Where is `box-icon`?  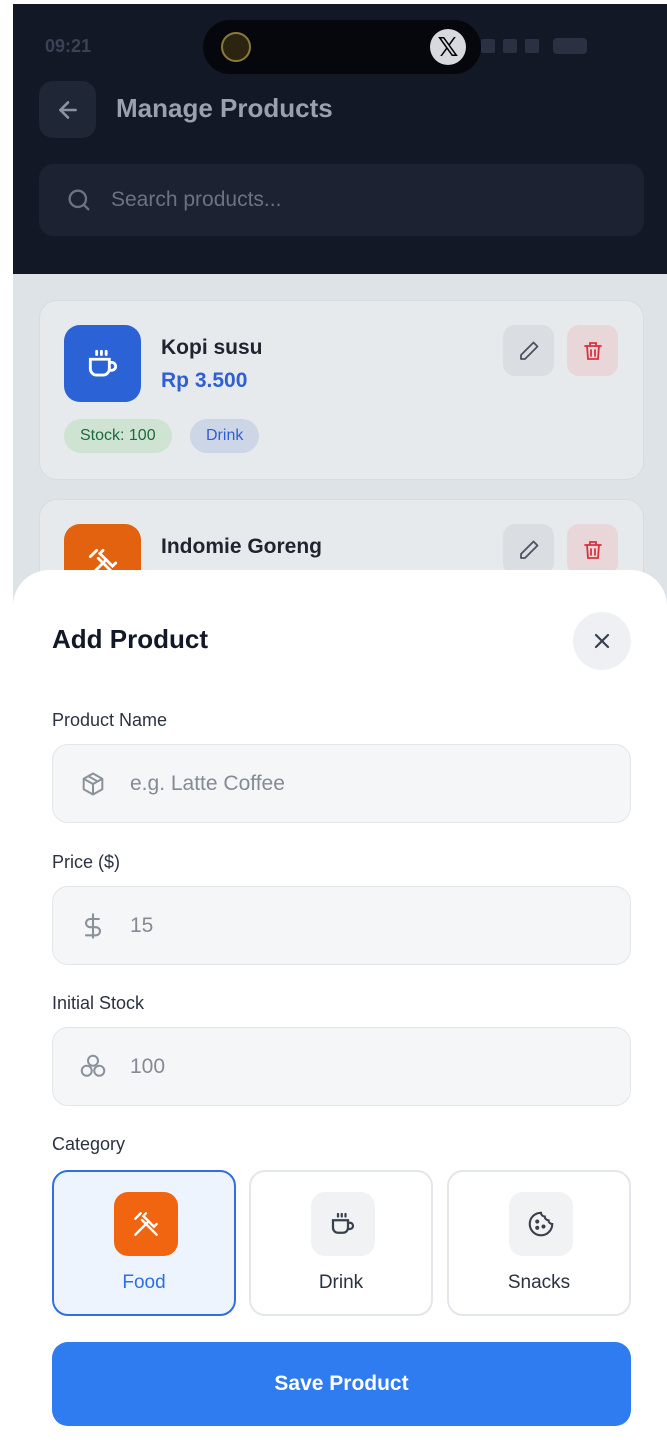
box-icon is located at coordinates (93, 784).